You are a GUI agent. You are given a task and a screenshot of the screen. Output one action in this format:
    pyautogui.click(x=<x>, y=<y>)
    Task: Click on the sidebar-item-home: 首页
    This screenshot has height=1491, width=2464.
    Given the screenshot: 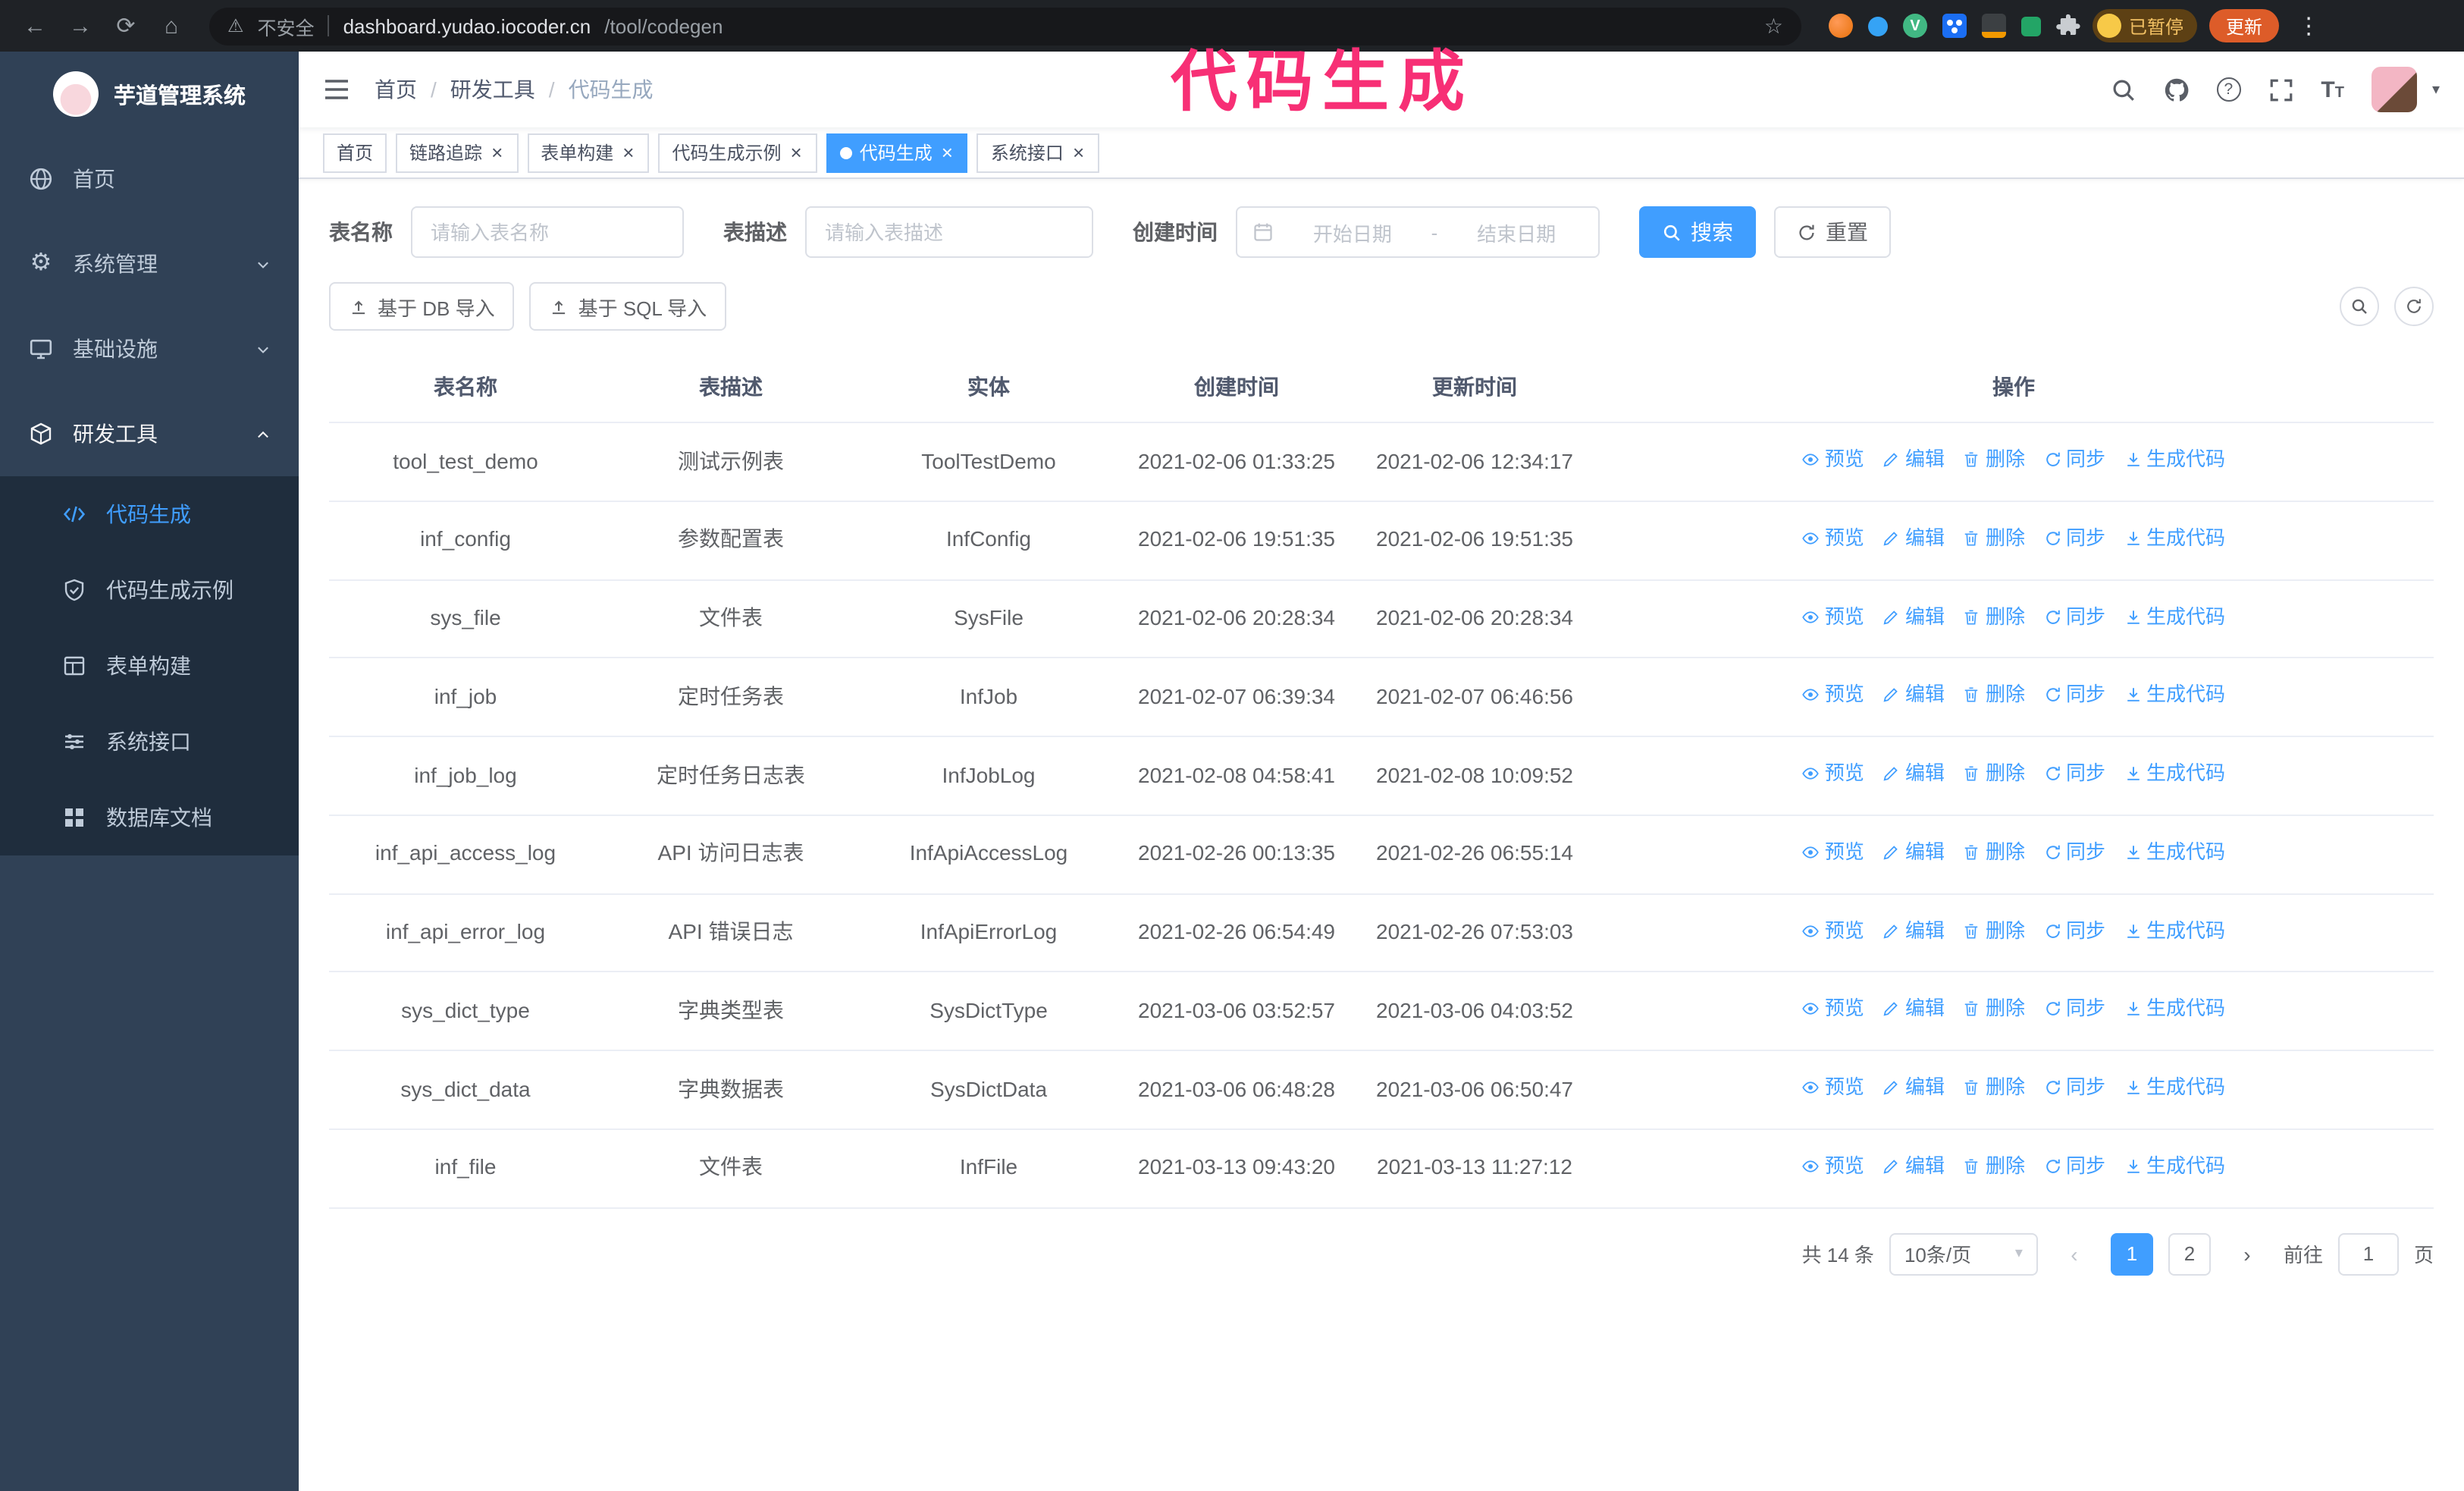 What is the action you would take?
    pyautogui.click(x=150, y=179)
    